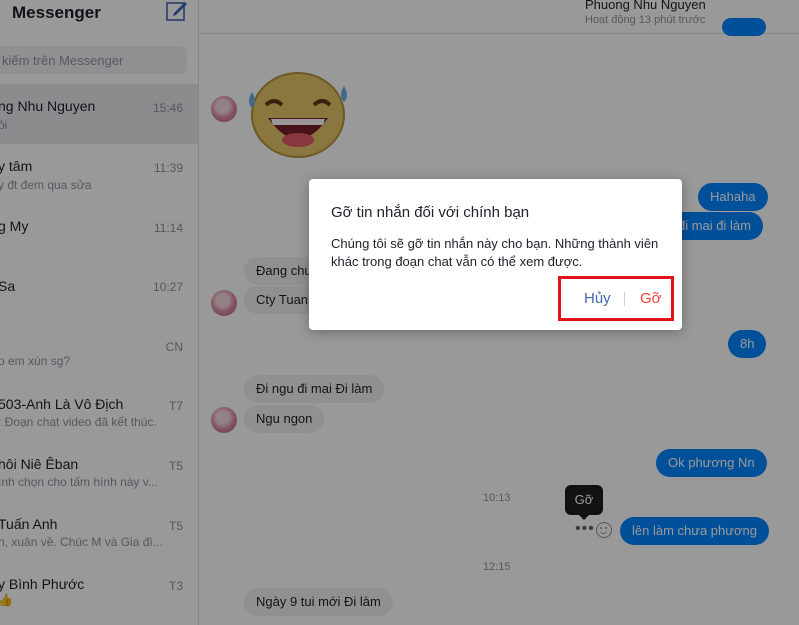  I want to click on remove-button: Gỡ, so click(651, 298).